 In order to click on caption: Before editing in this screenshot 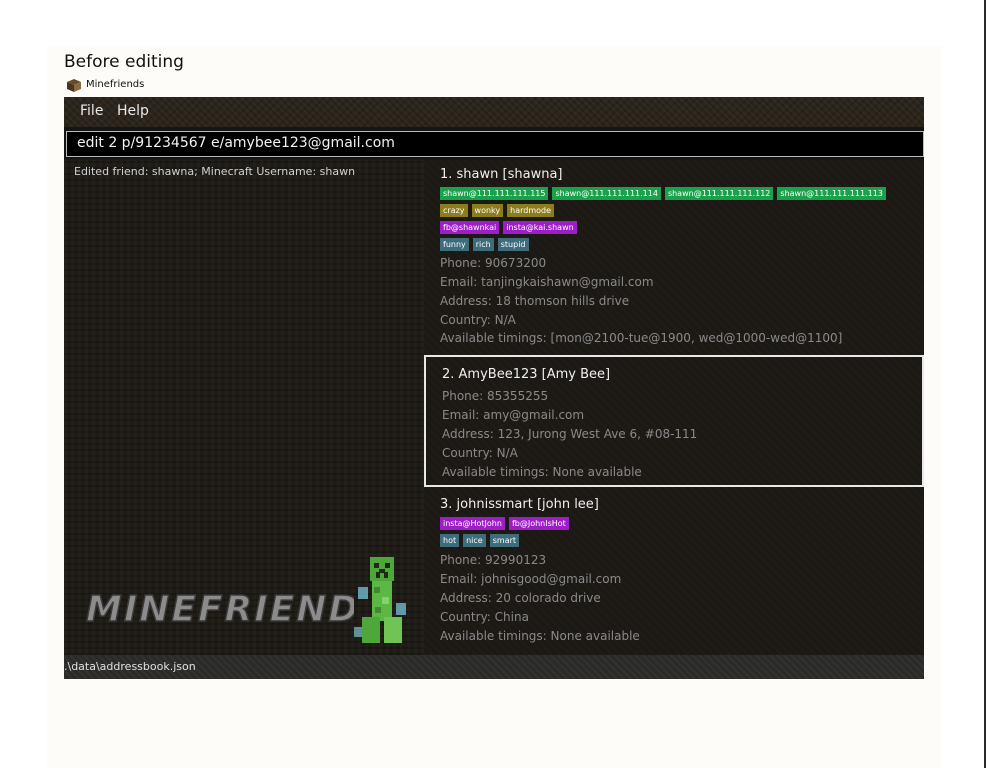, I will do `click(124, 62)`.